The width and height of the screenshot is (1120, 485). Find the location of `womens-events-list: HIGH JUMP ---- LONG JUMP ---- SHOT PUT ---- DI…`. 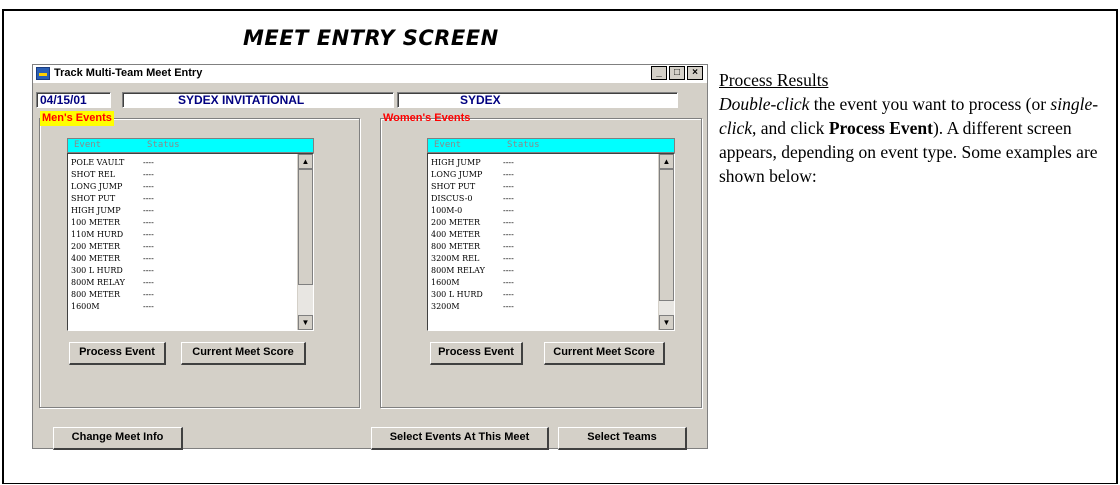

womens-events-list: HIGH JUMP ---- LONG JUMP ---- SHOT PUT ---- DI… is located at coordinates (551, 242).